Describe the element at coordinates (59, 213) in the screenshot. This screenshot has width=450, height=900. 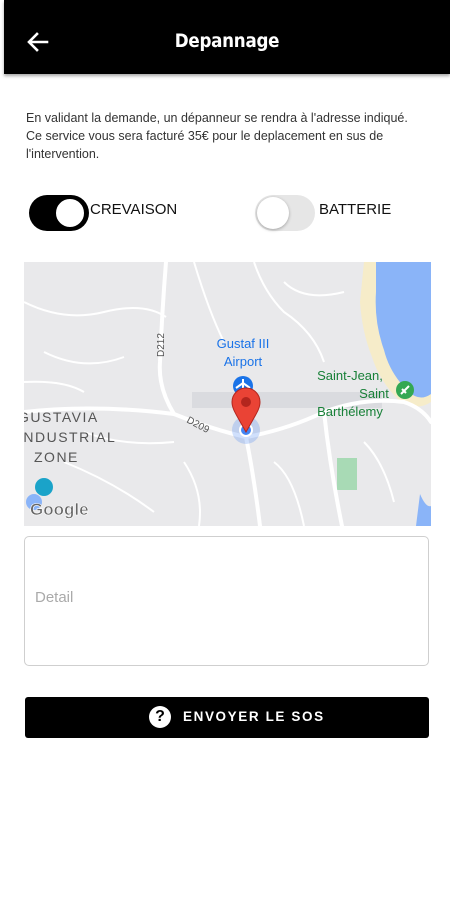
I see `crevaison-toggle` at that location.